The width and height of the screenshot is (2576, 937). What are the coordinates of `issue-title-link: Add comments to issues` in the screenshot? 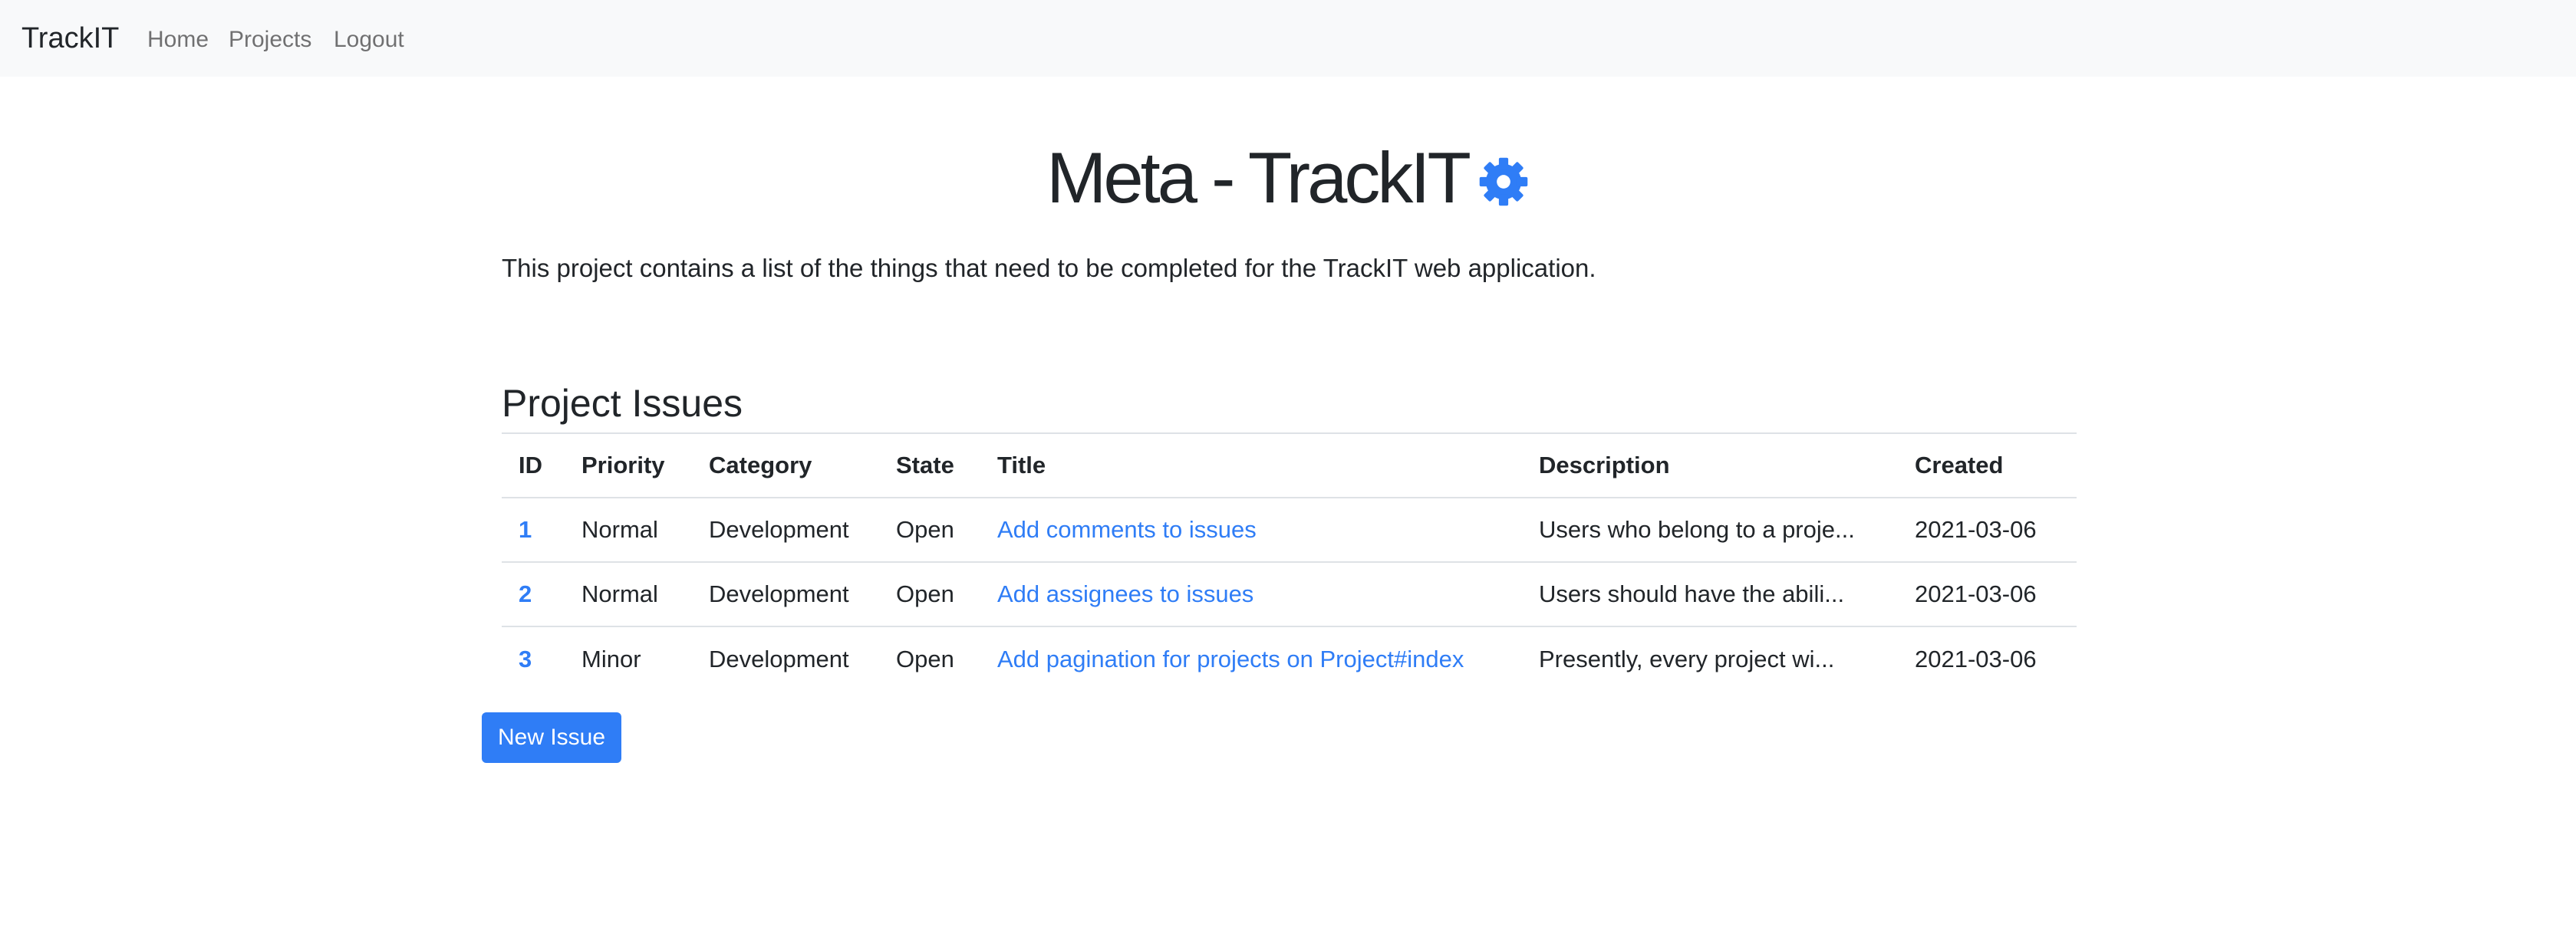 It's located at (1127, 529).